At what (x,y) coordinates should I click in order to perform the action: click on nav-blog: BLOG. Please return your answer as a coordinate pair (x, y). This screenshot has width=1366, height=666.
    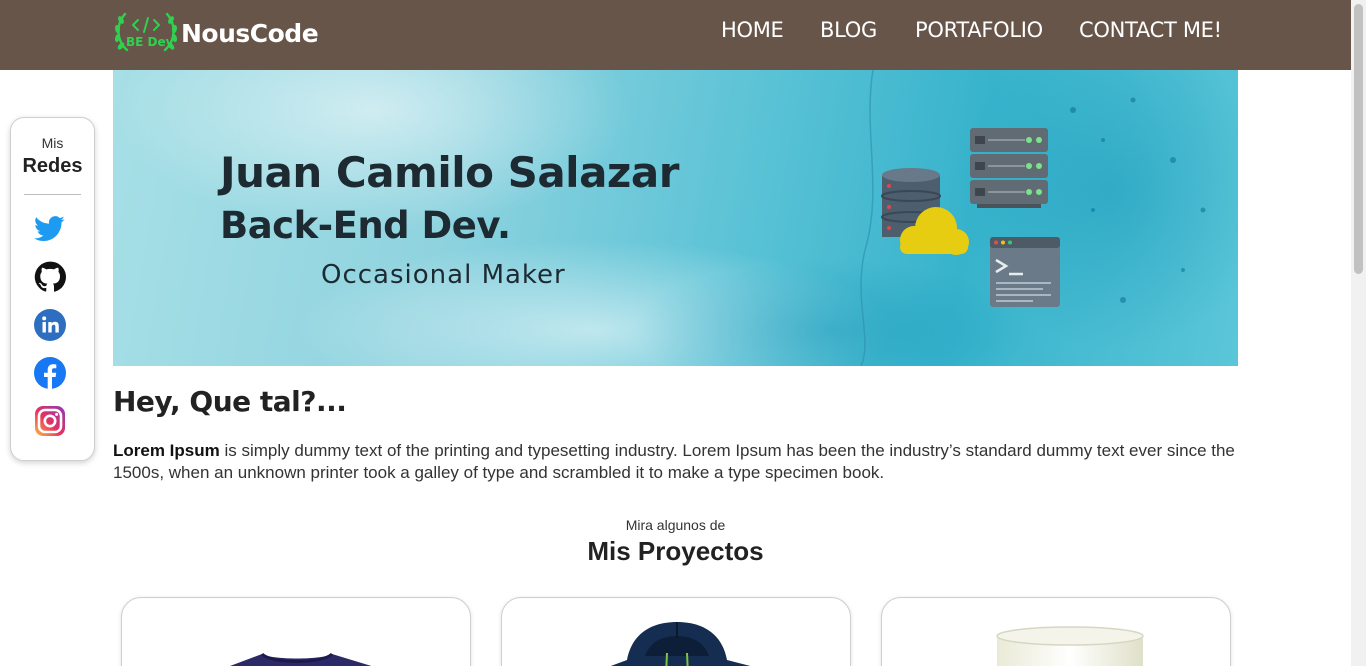
    Looking at the image, I should click on (848, 30).